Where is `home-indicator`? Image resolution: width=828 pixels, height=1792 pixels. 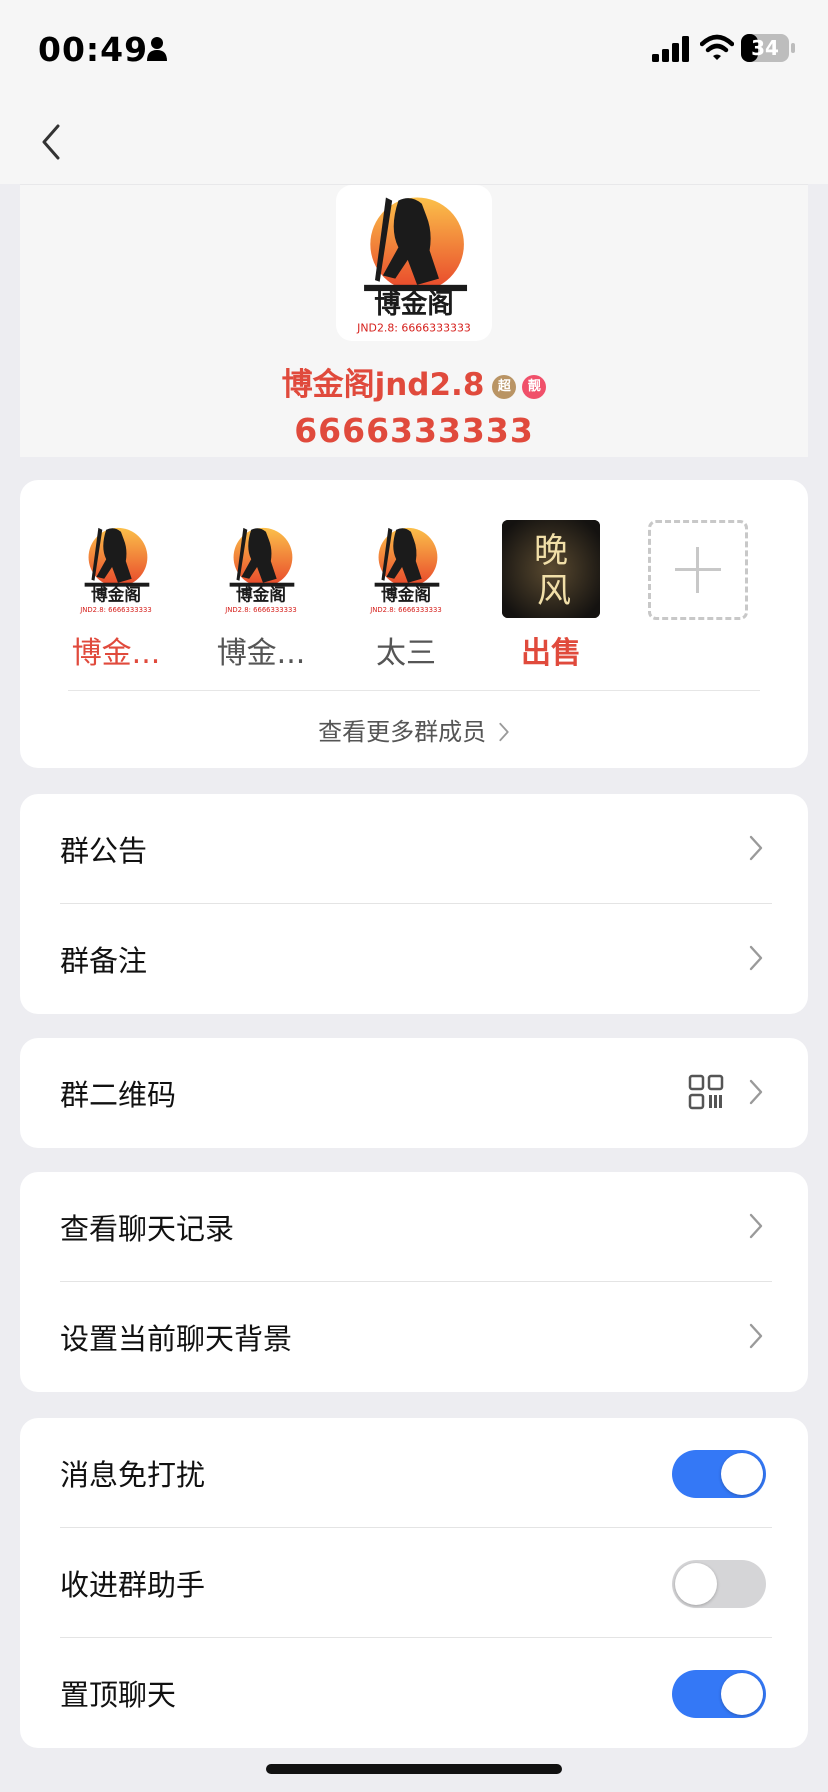 home-indicator is located at coordinates (414, 1769).